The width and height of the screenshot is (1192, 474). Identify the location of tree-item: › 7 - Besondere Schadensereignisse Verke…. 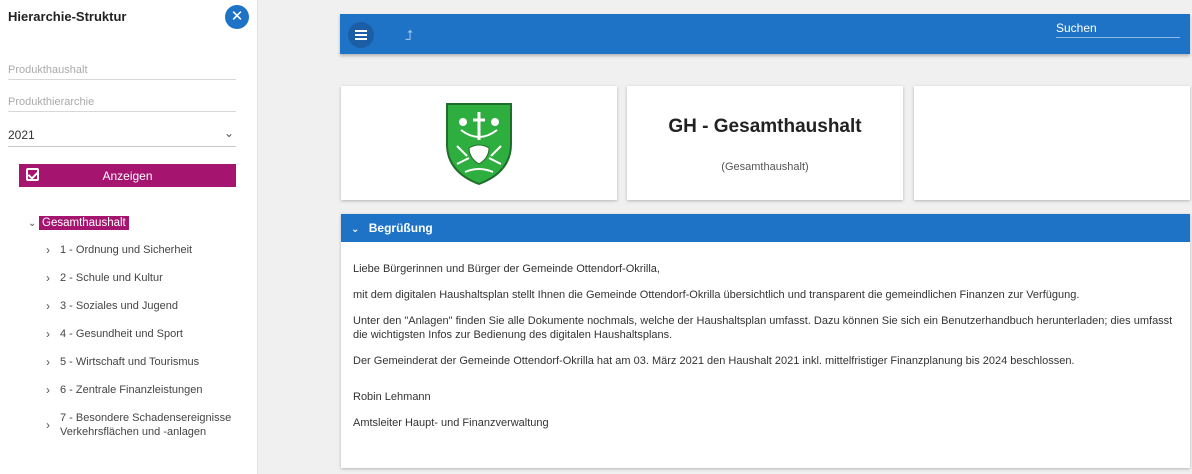
(140, 425).